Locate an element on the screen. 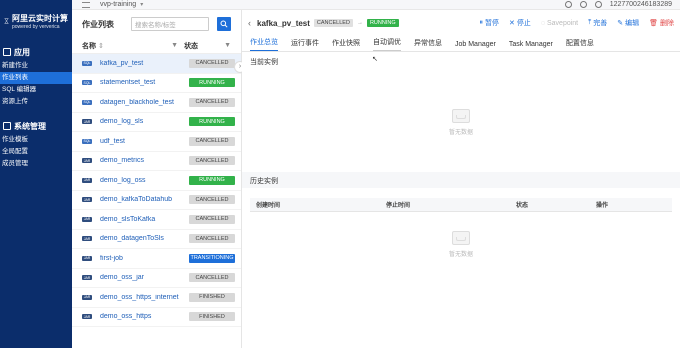 Image resolution: width=680 pixels, height=348 pixels. mouse-cursor-icon: ↖ is located at coordinates (375, 59).